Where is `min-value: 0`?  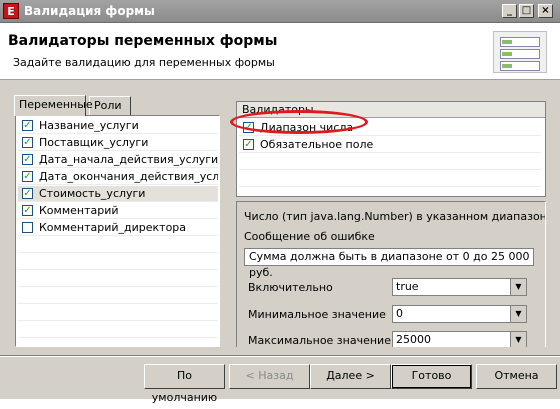 min-value: 0 is located at coordinates (399, 313).